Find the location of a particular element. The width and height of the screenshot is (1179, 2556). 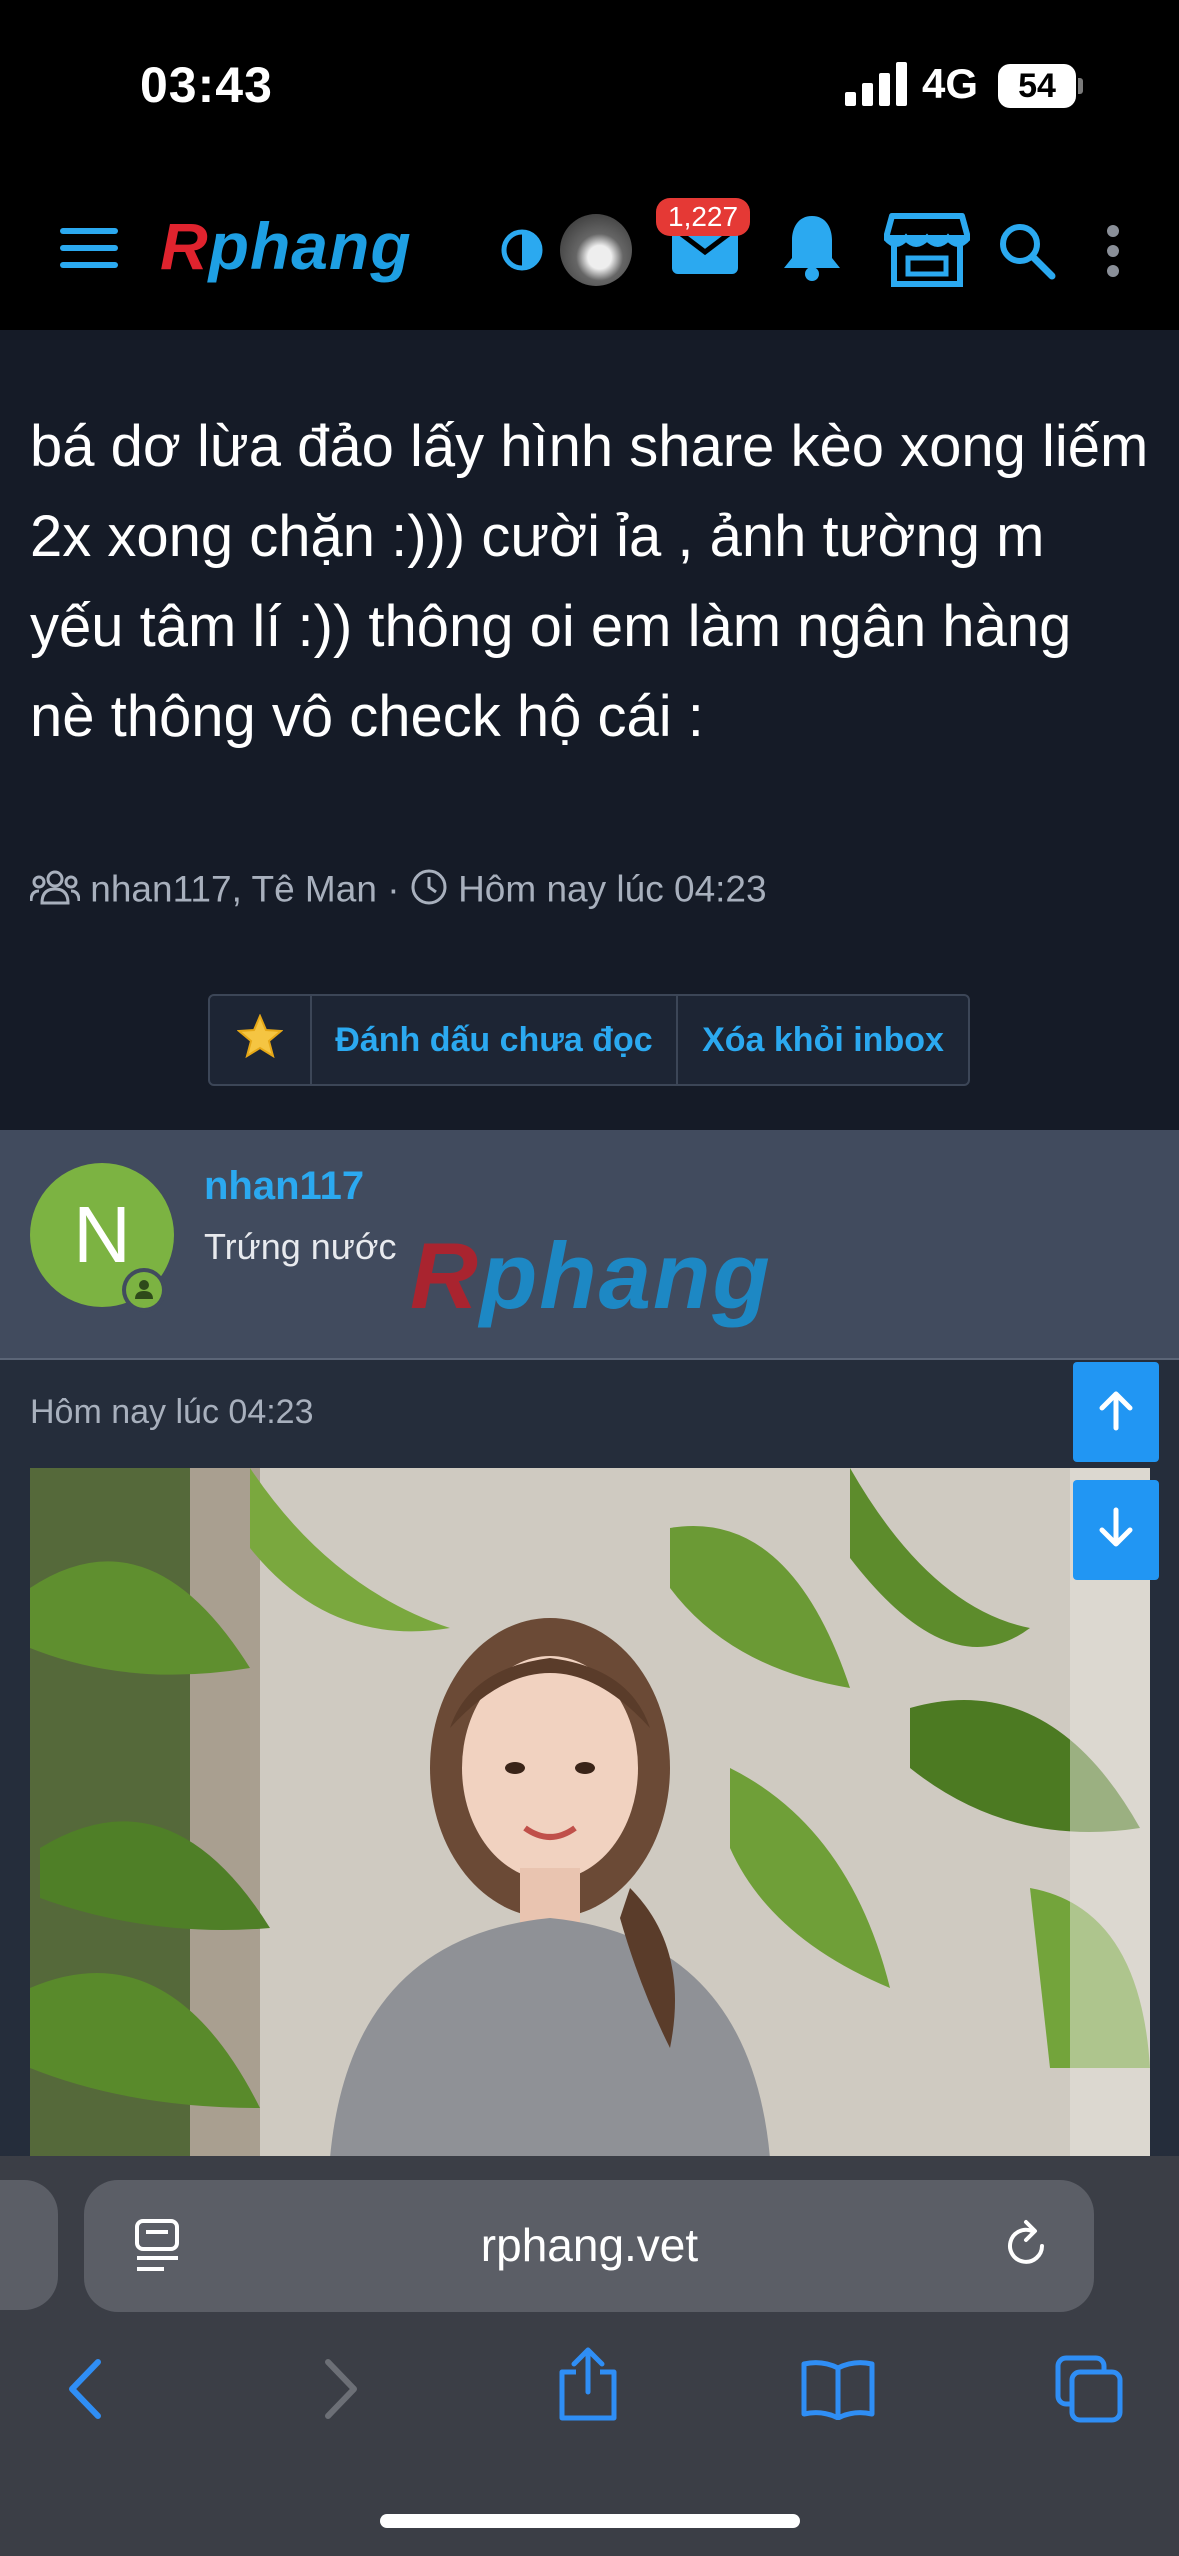

thread-meta: nhan117, Tê Man · Hôm nay lúc 04:23 is located at coordinates (398, 891).